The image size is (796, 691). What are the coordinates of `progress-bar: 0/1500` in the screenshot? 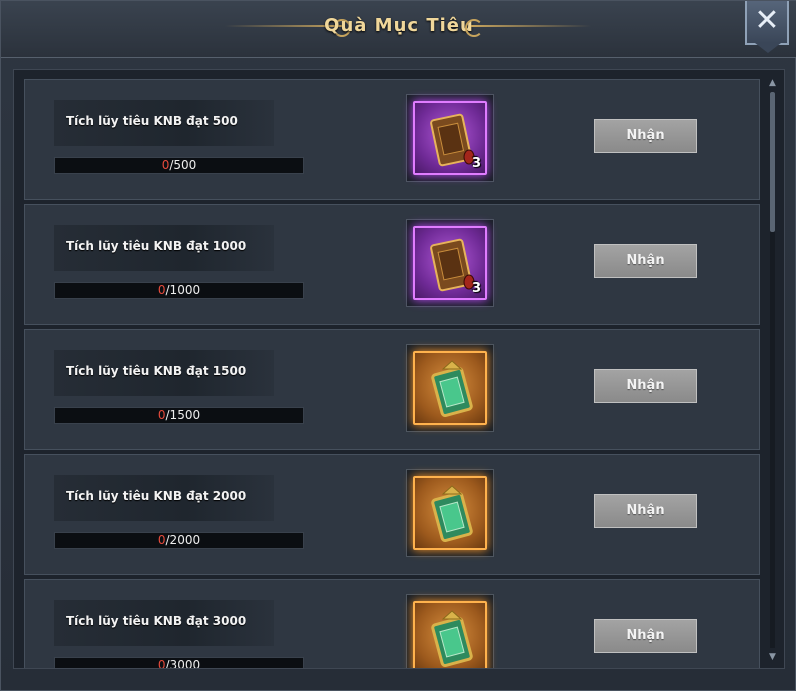 It's located at (179, 415).